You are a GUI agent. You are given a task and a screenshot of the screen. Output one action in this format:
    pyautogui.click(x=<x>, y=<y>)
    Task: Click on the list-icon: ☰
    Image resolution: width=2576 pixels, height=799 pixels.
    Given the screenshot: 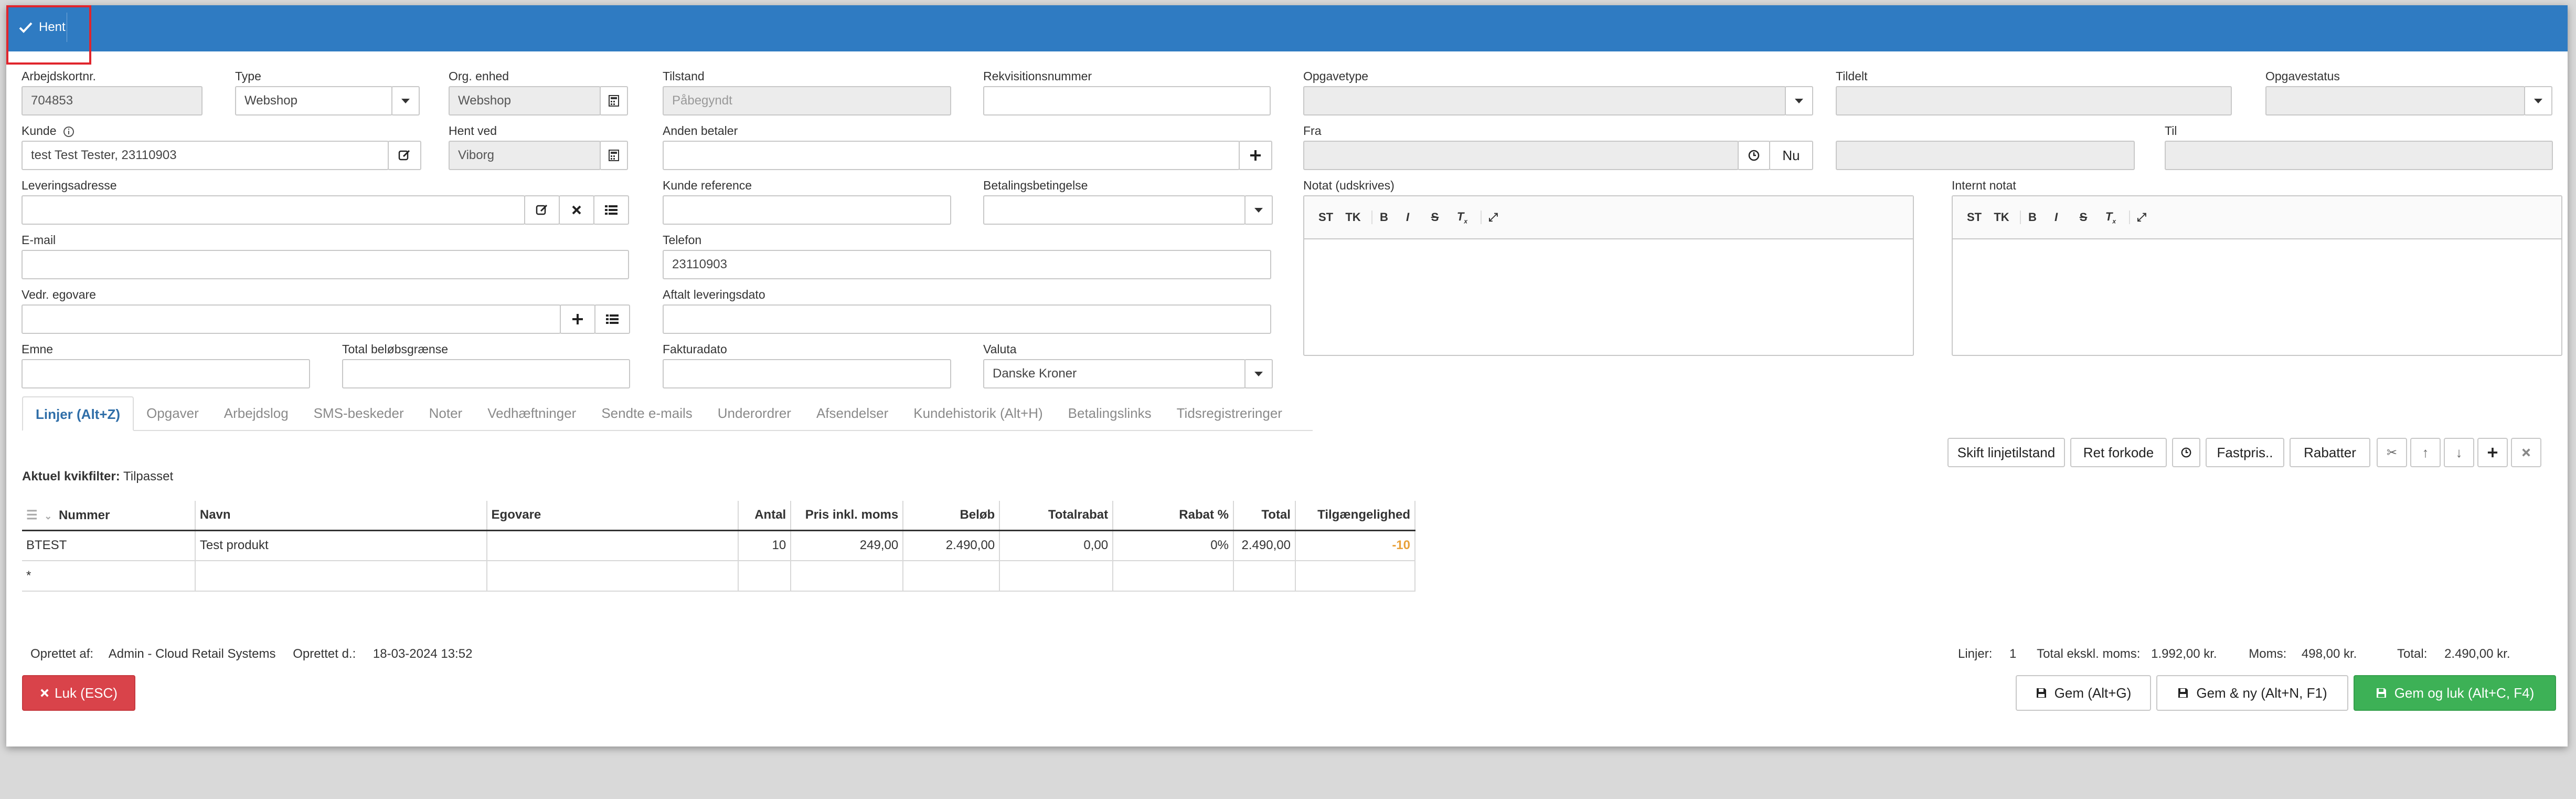 What is the action you would take?
    pyautogui.click(x=32, y=515)
    